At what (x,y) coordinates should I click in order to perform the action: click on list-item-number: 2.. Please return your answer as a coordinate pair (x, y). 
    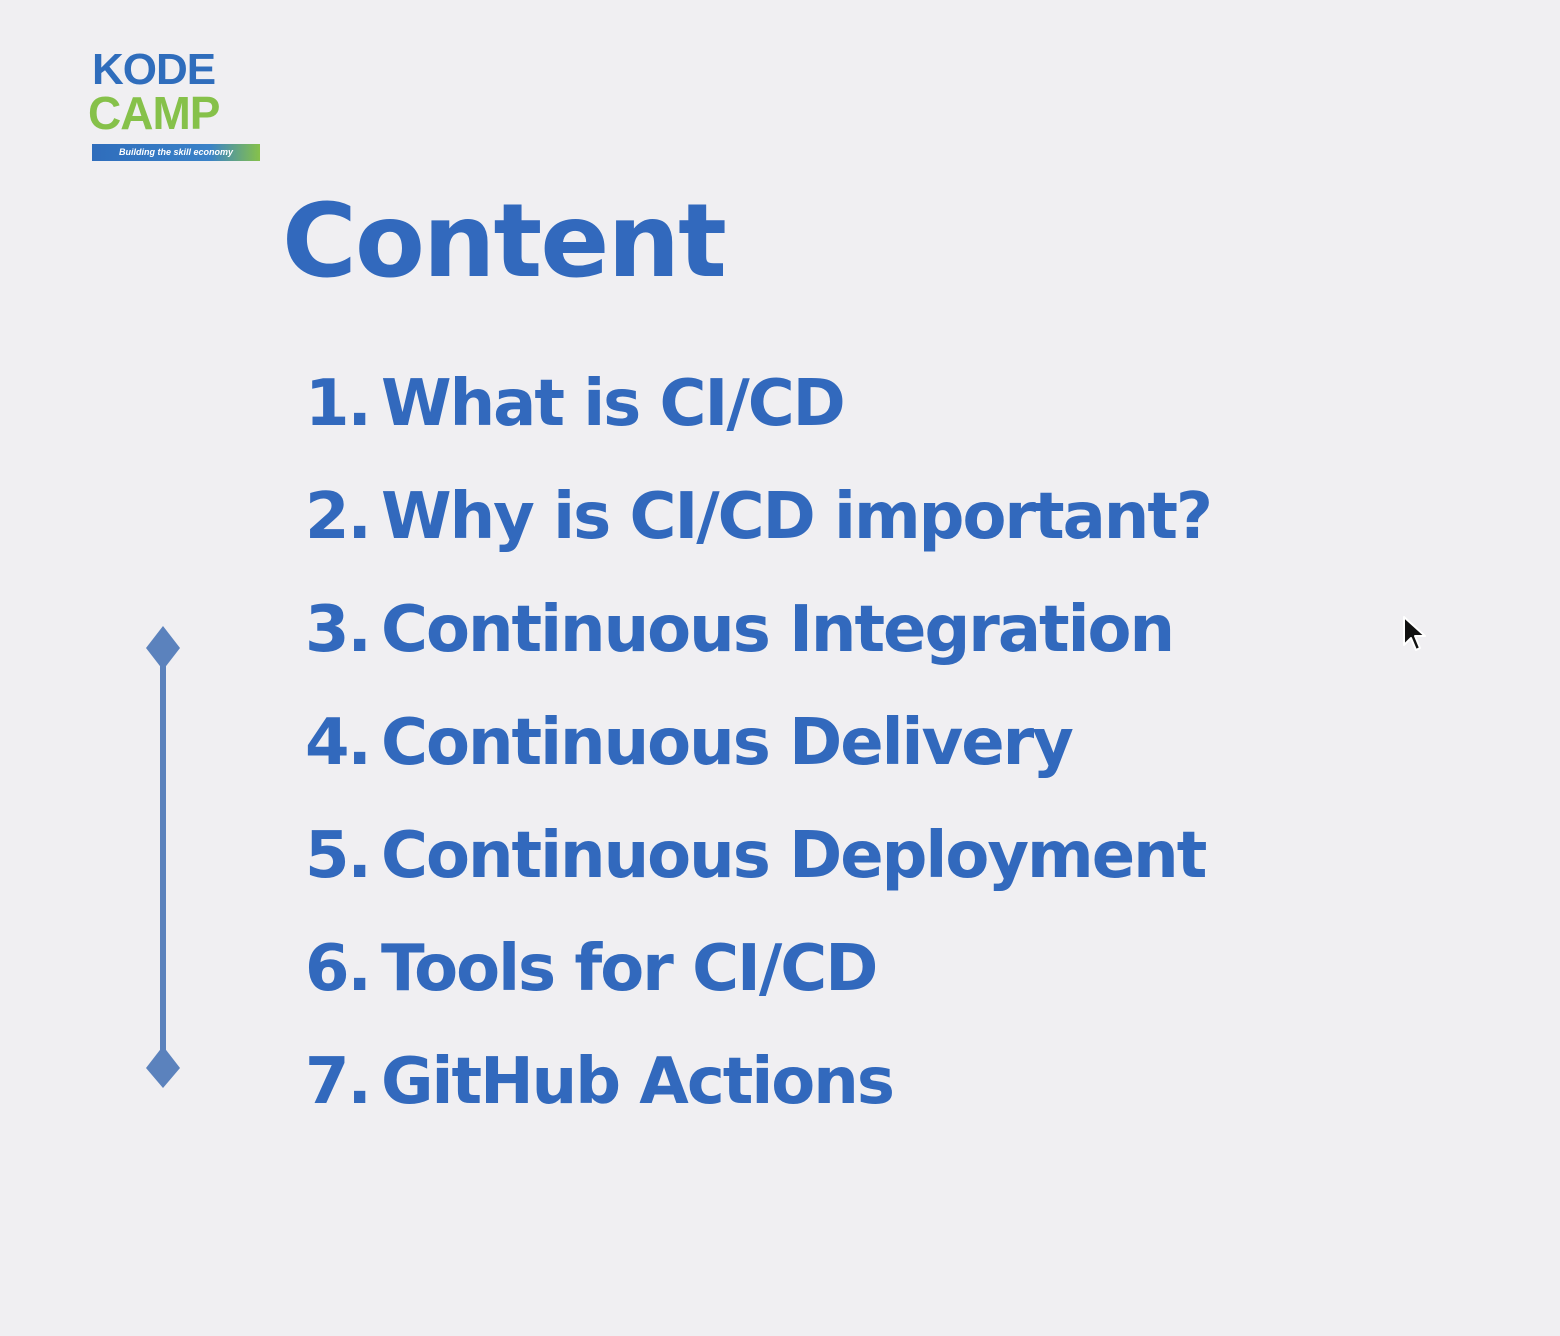
    Looking at the image, I should click on (338, 517).